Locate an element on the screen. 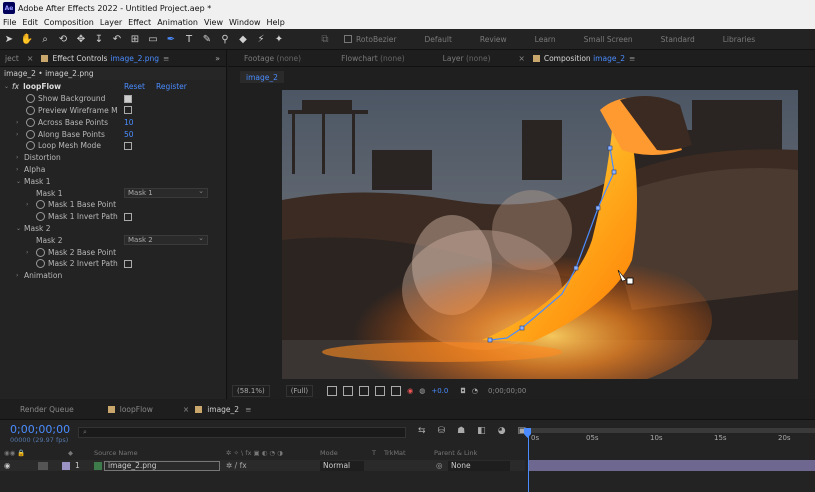  color-channel-icon: ◉ is located at coordinates (410, 391).